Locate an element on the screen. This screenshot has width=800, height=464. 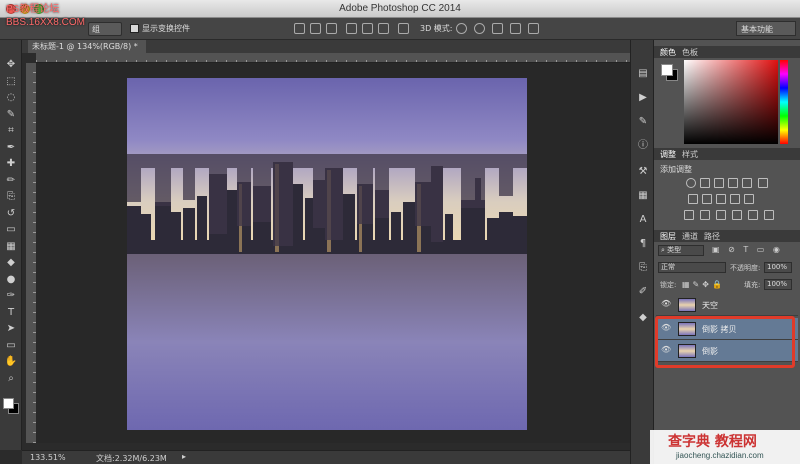
hue-slider is located at coordinates (784, 102).